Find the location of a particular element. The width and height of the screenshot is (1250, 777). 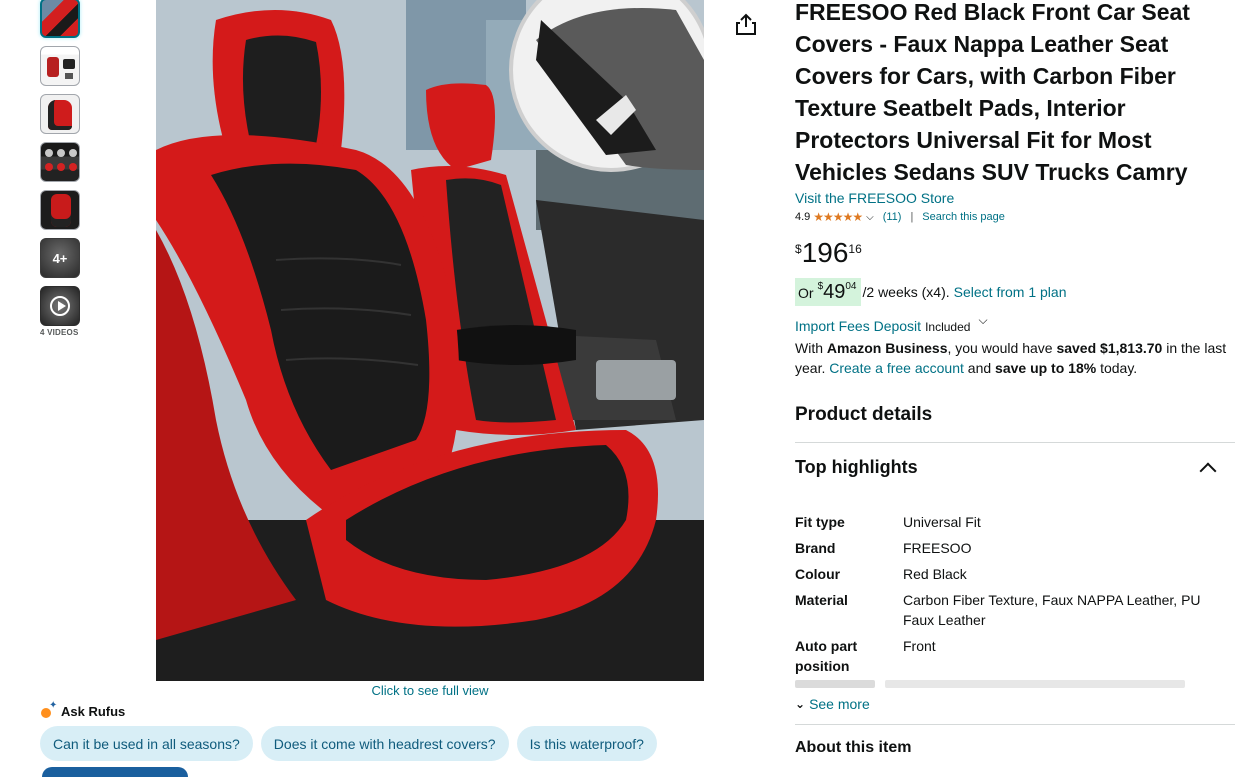

business-brand: Amazon Business is located at coordinates (887, 348).